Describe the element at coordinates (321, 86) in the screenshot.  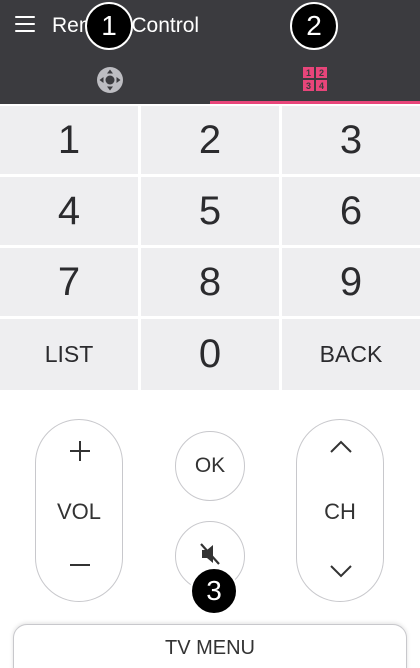
I see `number-pad-icon-digit: 4` at that location.